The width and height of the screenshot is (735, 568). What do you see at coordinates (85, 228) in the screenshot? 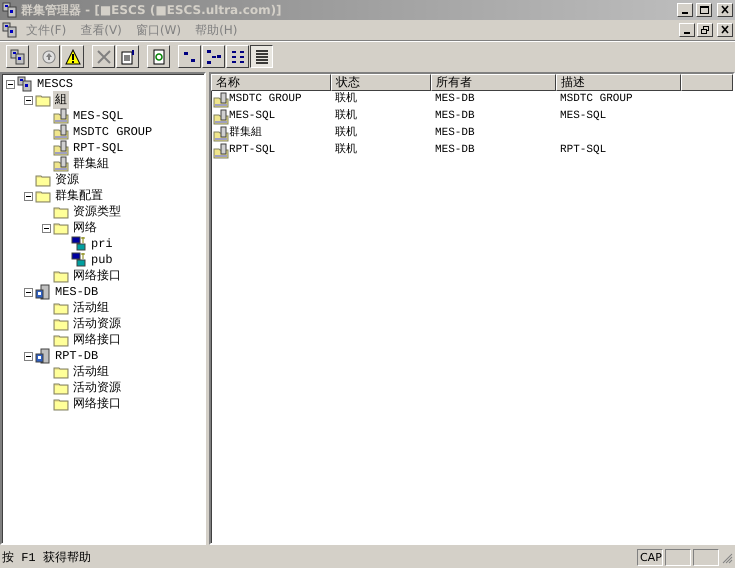
I see `tree-item: 网络` at bounding box center [85, 228].